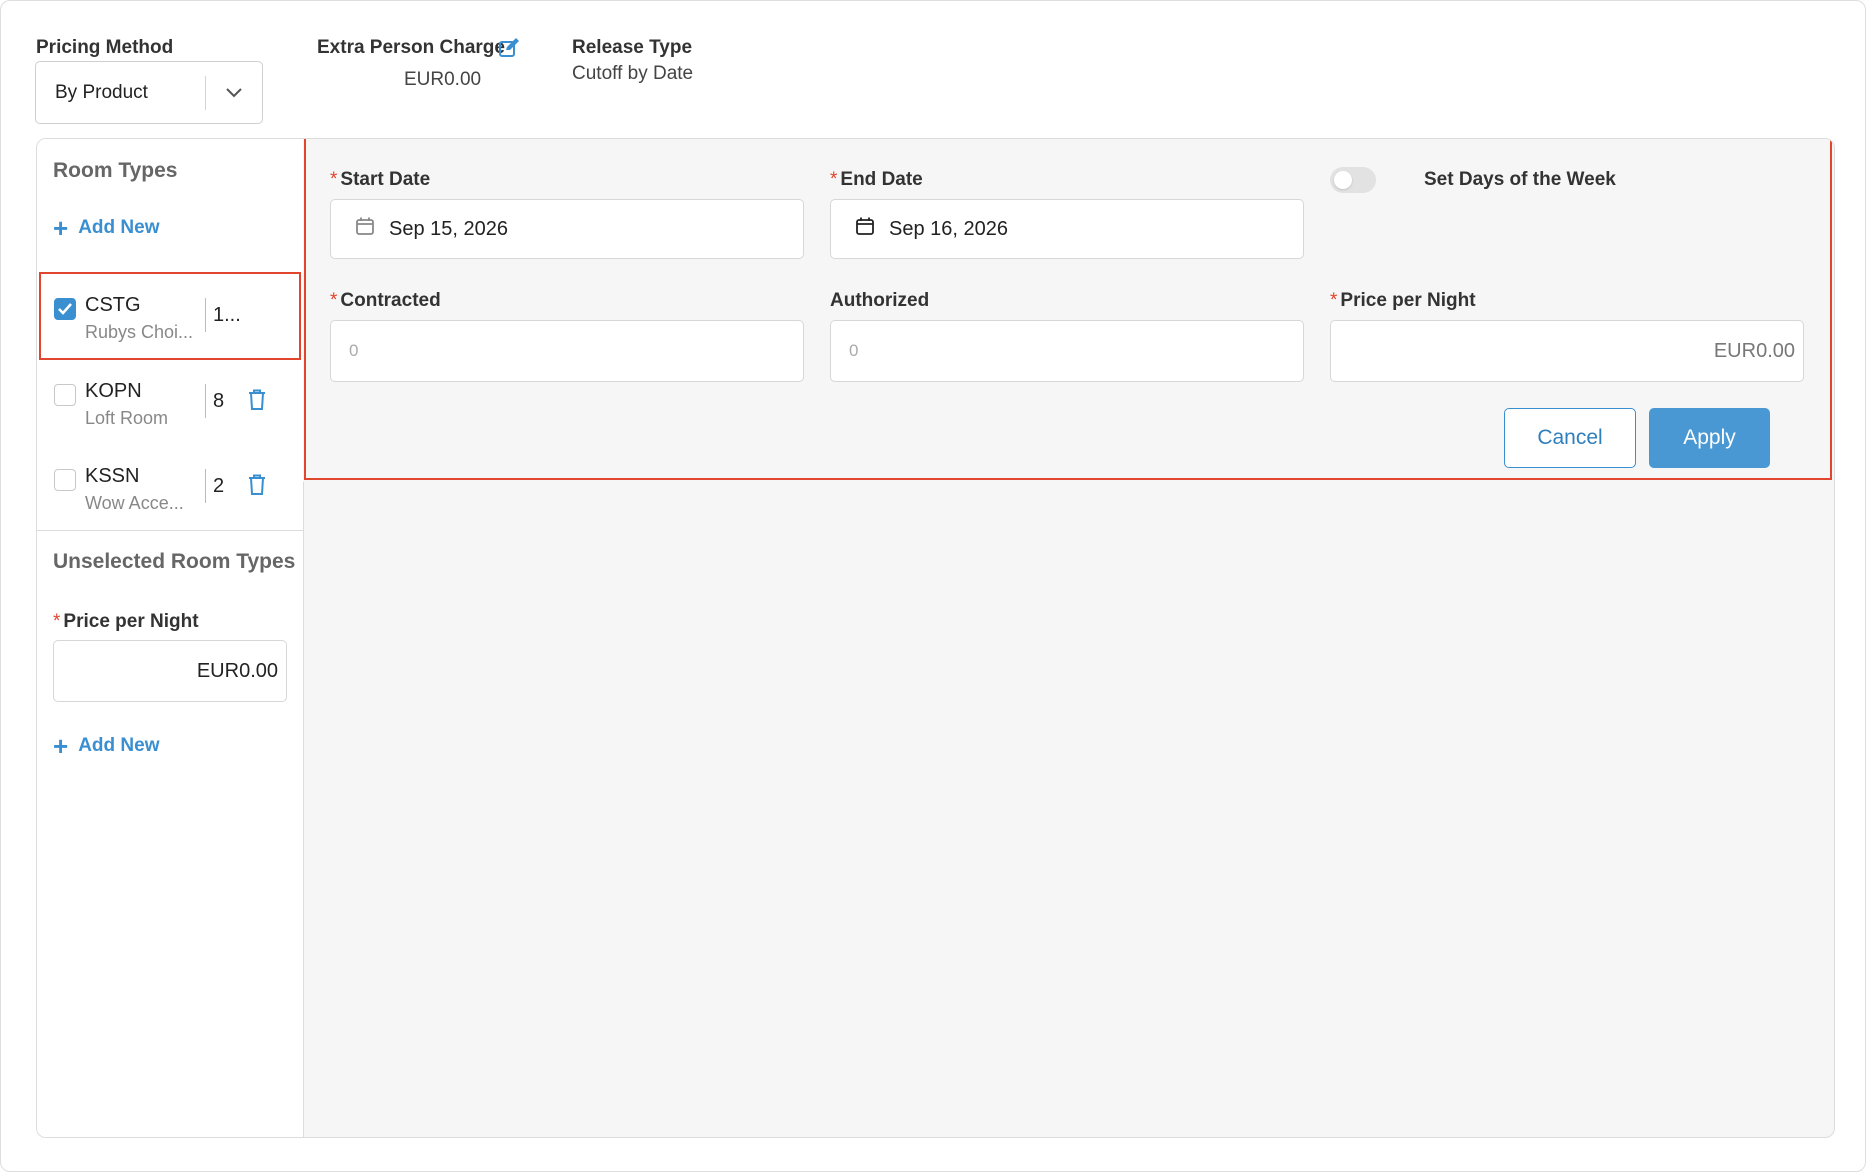  What do you see at coordinates (1343, 180) in the screenshot?
I see `toggle-knob` at bounding box center [1343, 180].